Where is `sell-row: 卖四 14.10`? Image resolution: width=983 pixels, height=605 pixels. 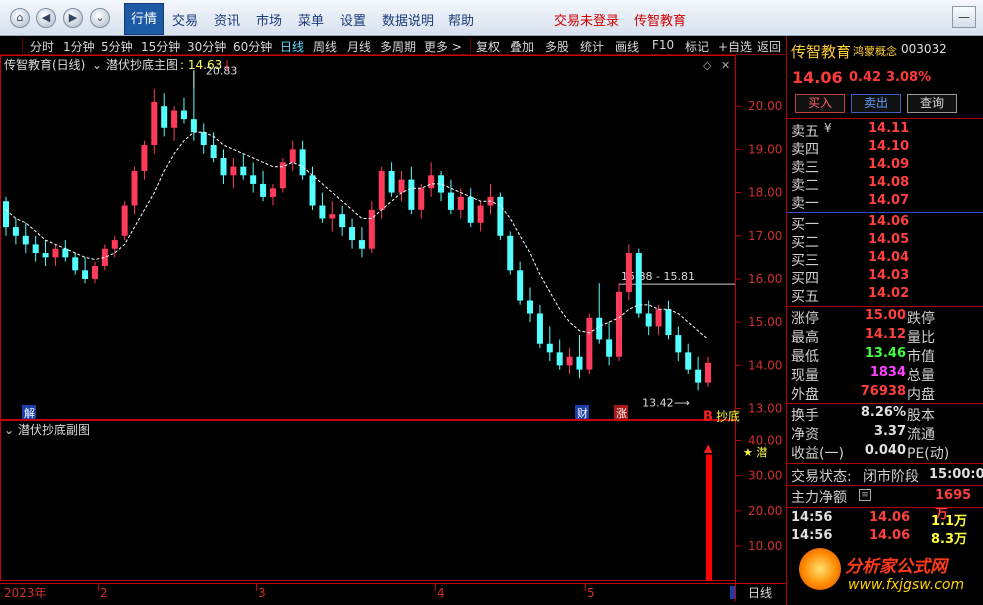
sell-row: 卖四 14.10 is located at coordinates (885, 148).